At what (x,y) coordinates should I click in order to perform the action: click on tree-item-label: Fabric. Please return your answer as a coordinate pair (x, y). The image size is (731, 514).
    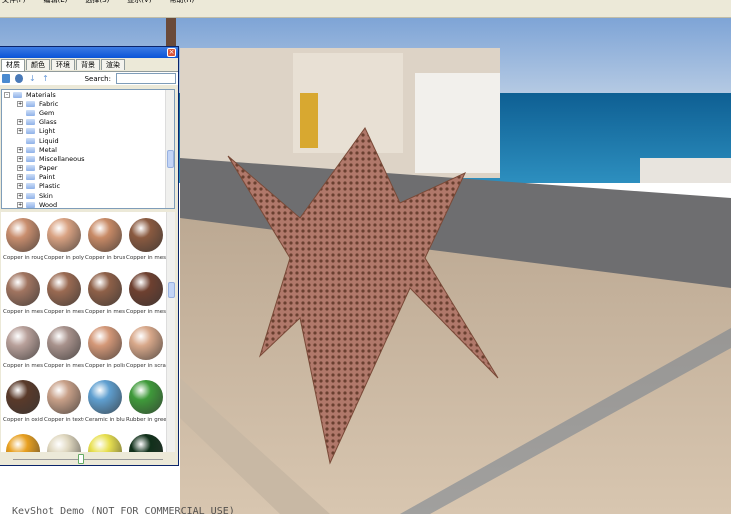
    Looking at the image, I should click on (49, 103).